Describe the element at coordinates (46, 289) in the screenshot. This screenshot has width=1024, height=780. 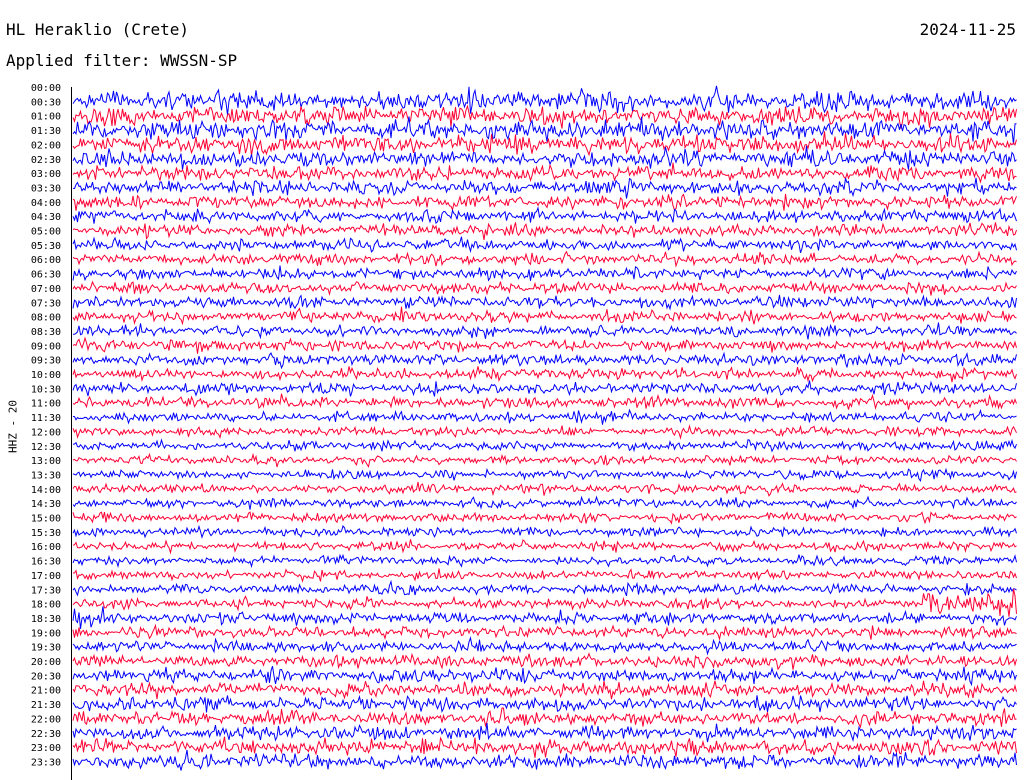
I see `time-tick-label: 07:00` at that location.